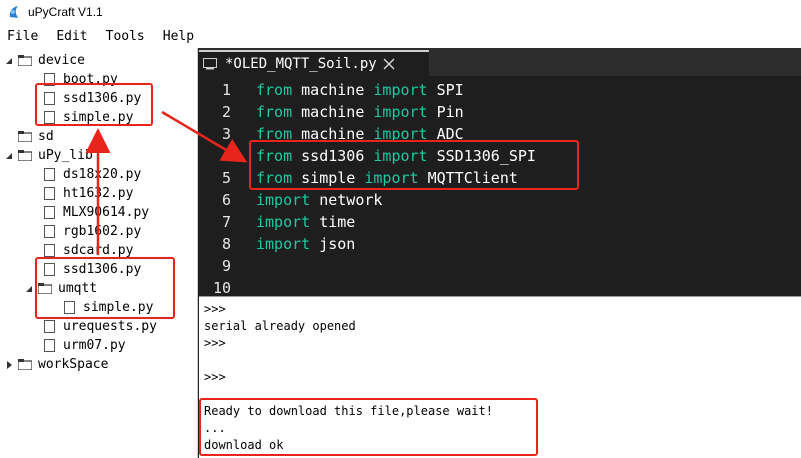  I want to click on annotation-box-device-files, so click(94, 104).